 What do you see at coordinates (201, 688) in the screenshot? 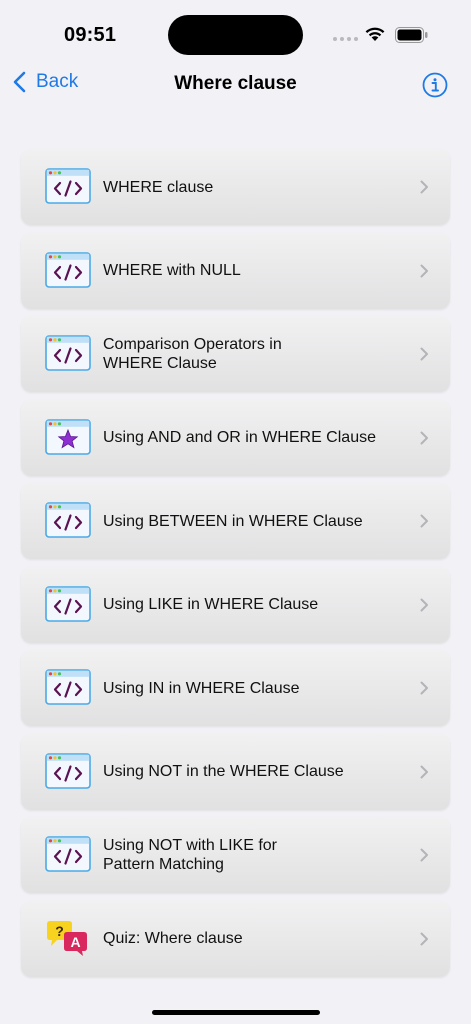
I see `list-item-label: Using IN in WHERE Clause` at bounding box center [201, 688].